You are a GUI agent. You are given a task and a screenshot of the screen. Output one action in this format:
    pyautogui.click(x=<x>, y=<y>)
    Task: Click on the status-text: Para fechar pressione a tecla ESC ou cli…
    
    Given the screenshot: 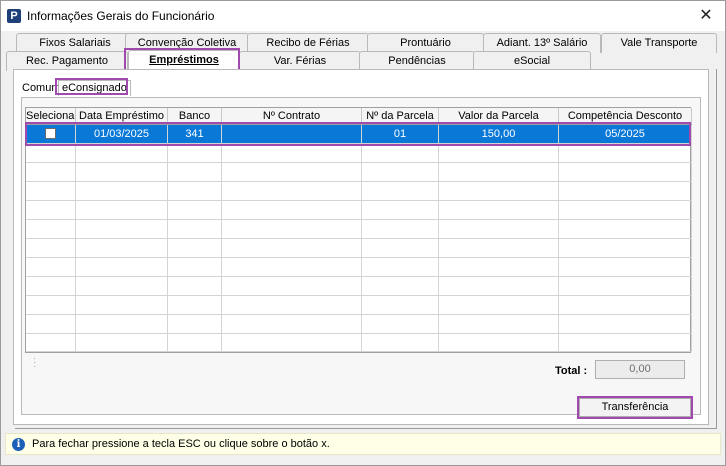 What is the action you would take?
    pyautogui.click(x=181, y=444)
    